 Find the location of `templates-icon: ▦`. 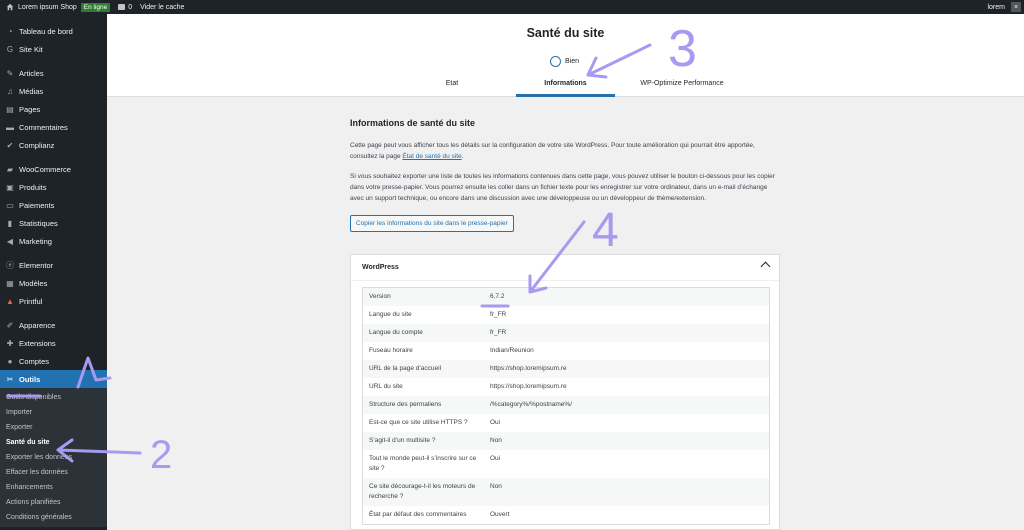

templates-icon: ▦ is located at coordinates (10, 283).